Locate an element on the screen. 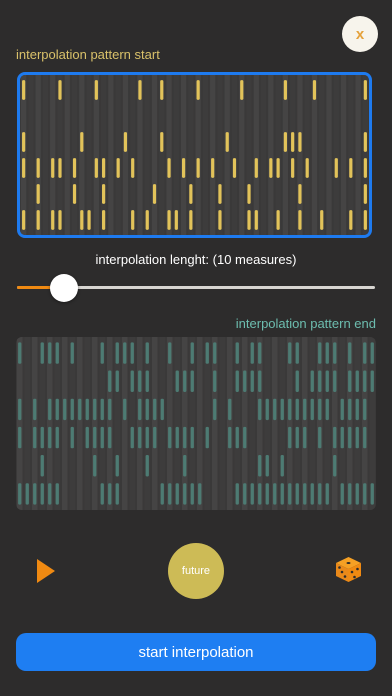 The width and height of the screenshot is (392, 696). dice-button is located at coordinates (348, 569).